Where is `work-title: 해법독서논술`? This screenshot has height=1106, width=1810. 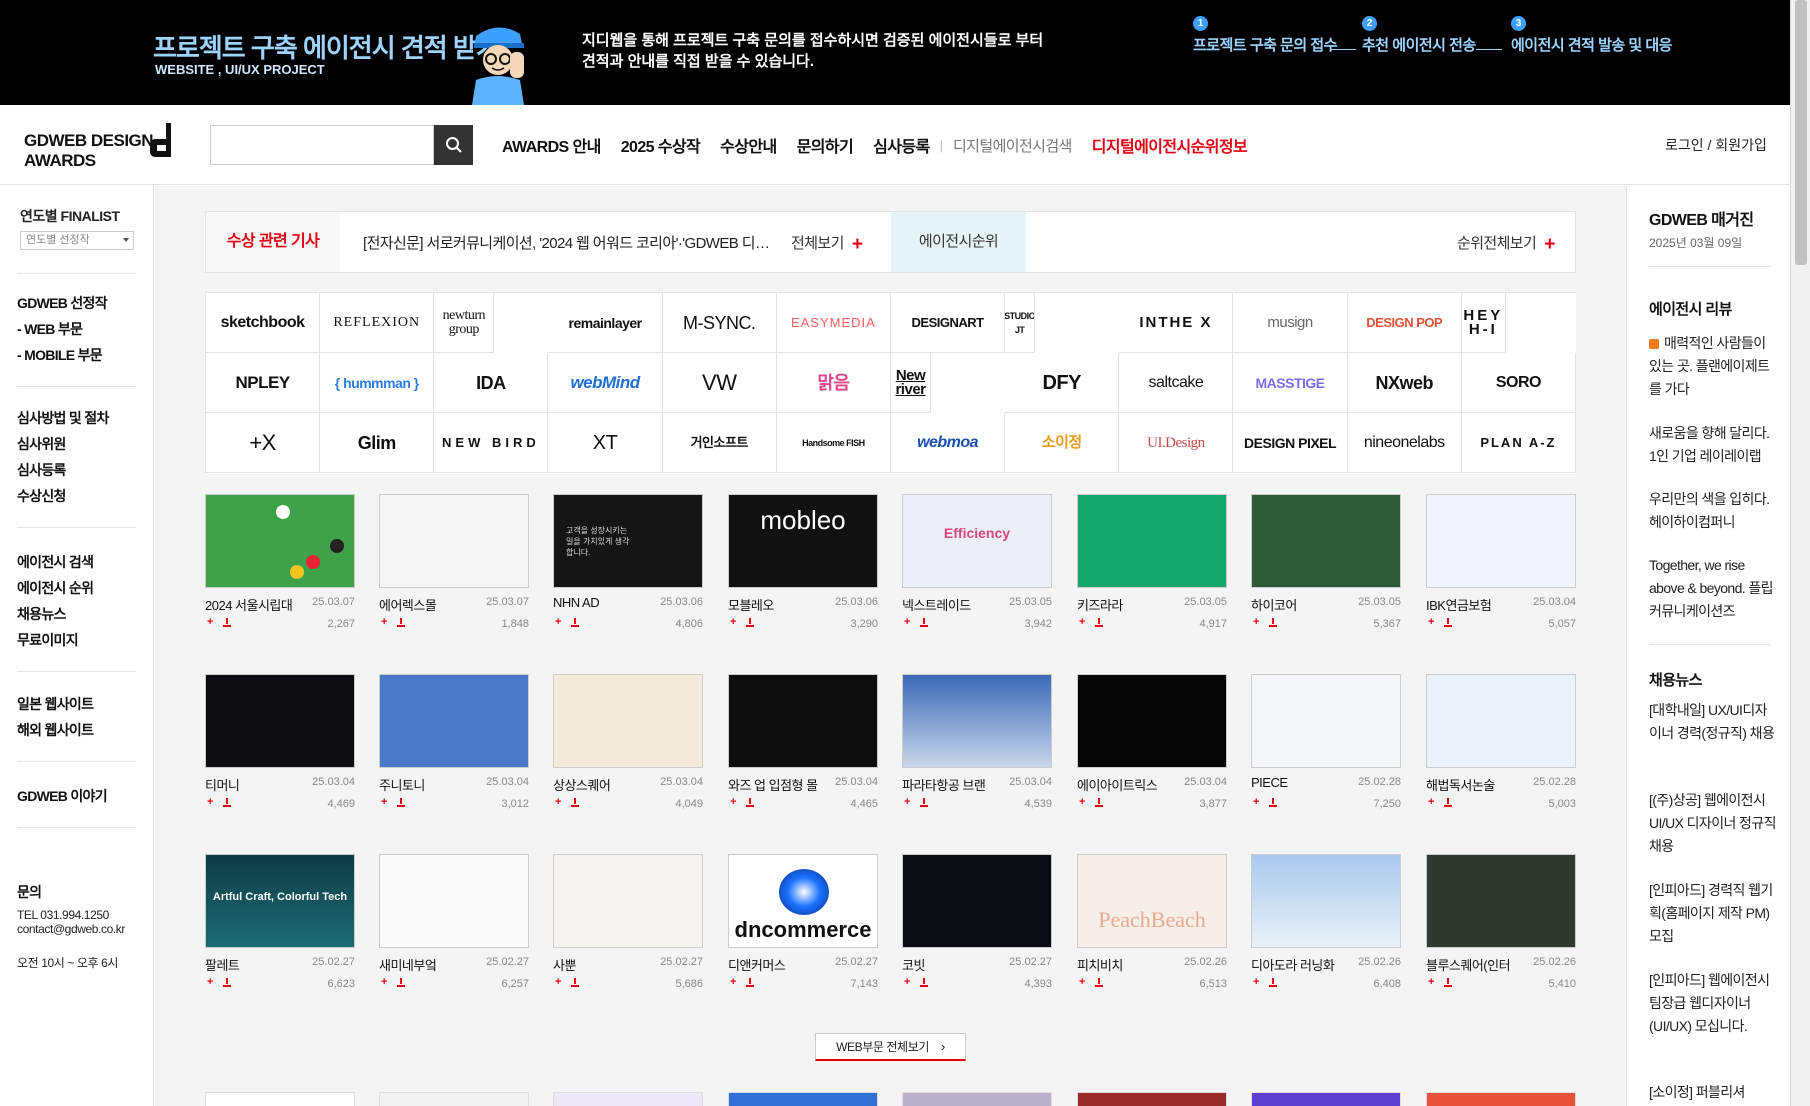
work-title: 해법독서논술 is located at coordinates (1474, 784).